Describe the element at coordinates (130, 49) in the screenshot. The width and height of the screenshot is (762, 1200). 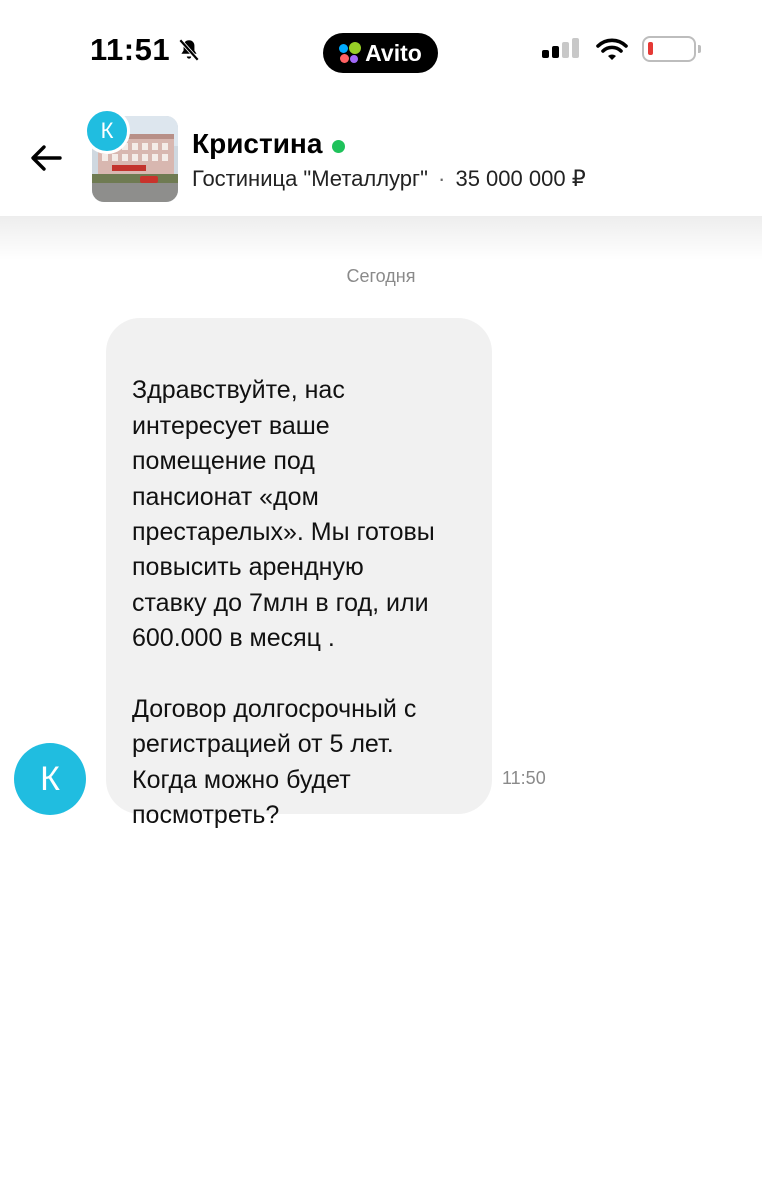
I see `clock-text: 11:51` at that location.